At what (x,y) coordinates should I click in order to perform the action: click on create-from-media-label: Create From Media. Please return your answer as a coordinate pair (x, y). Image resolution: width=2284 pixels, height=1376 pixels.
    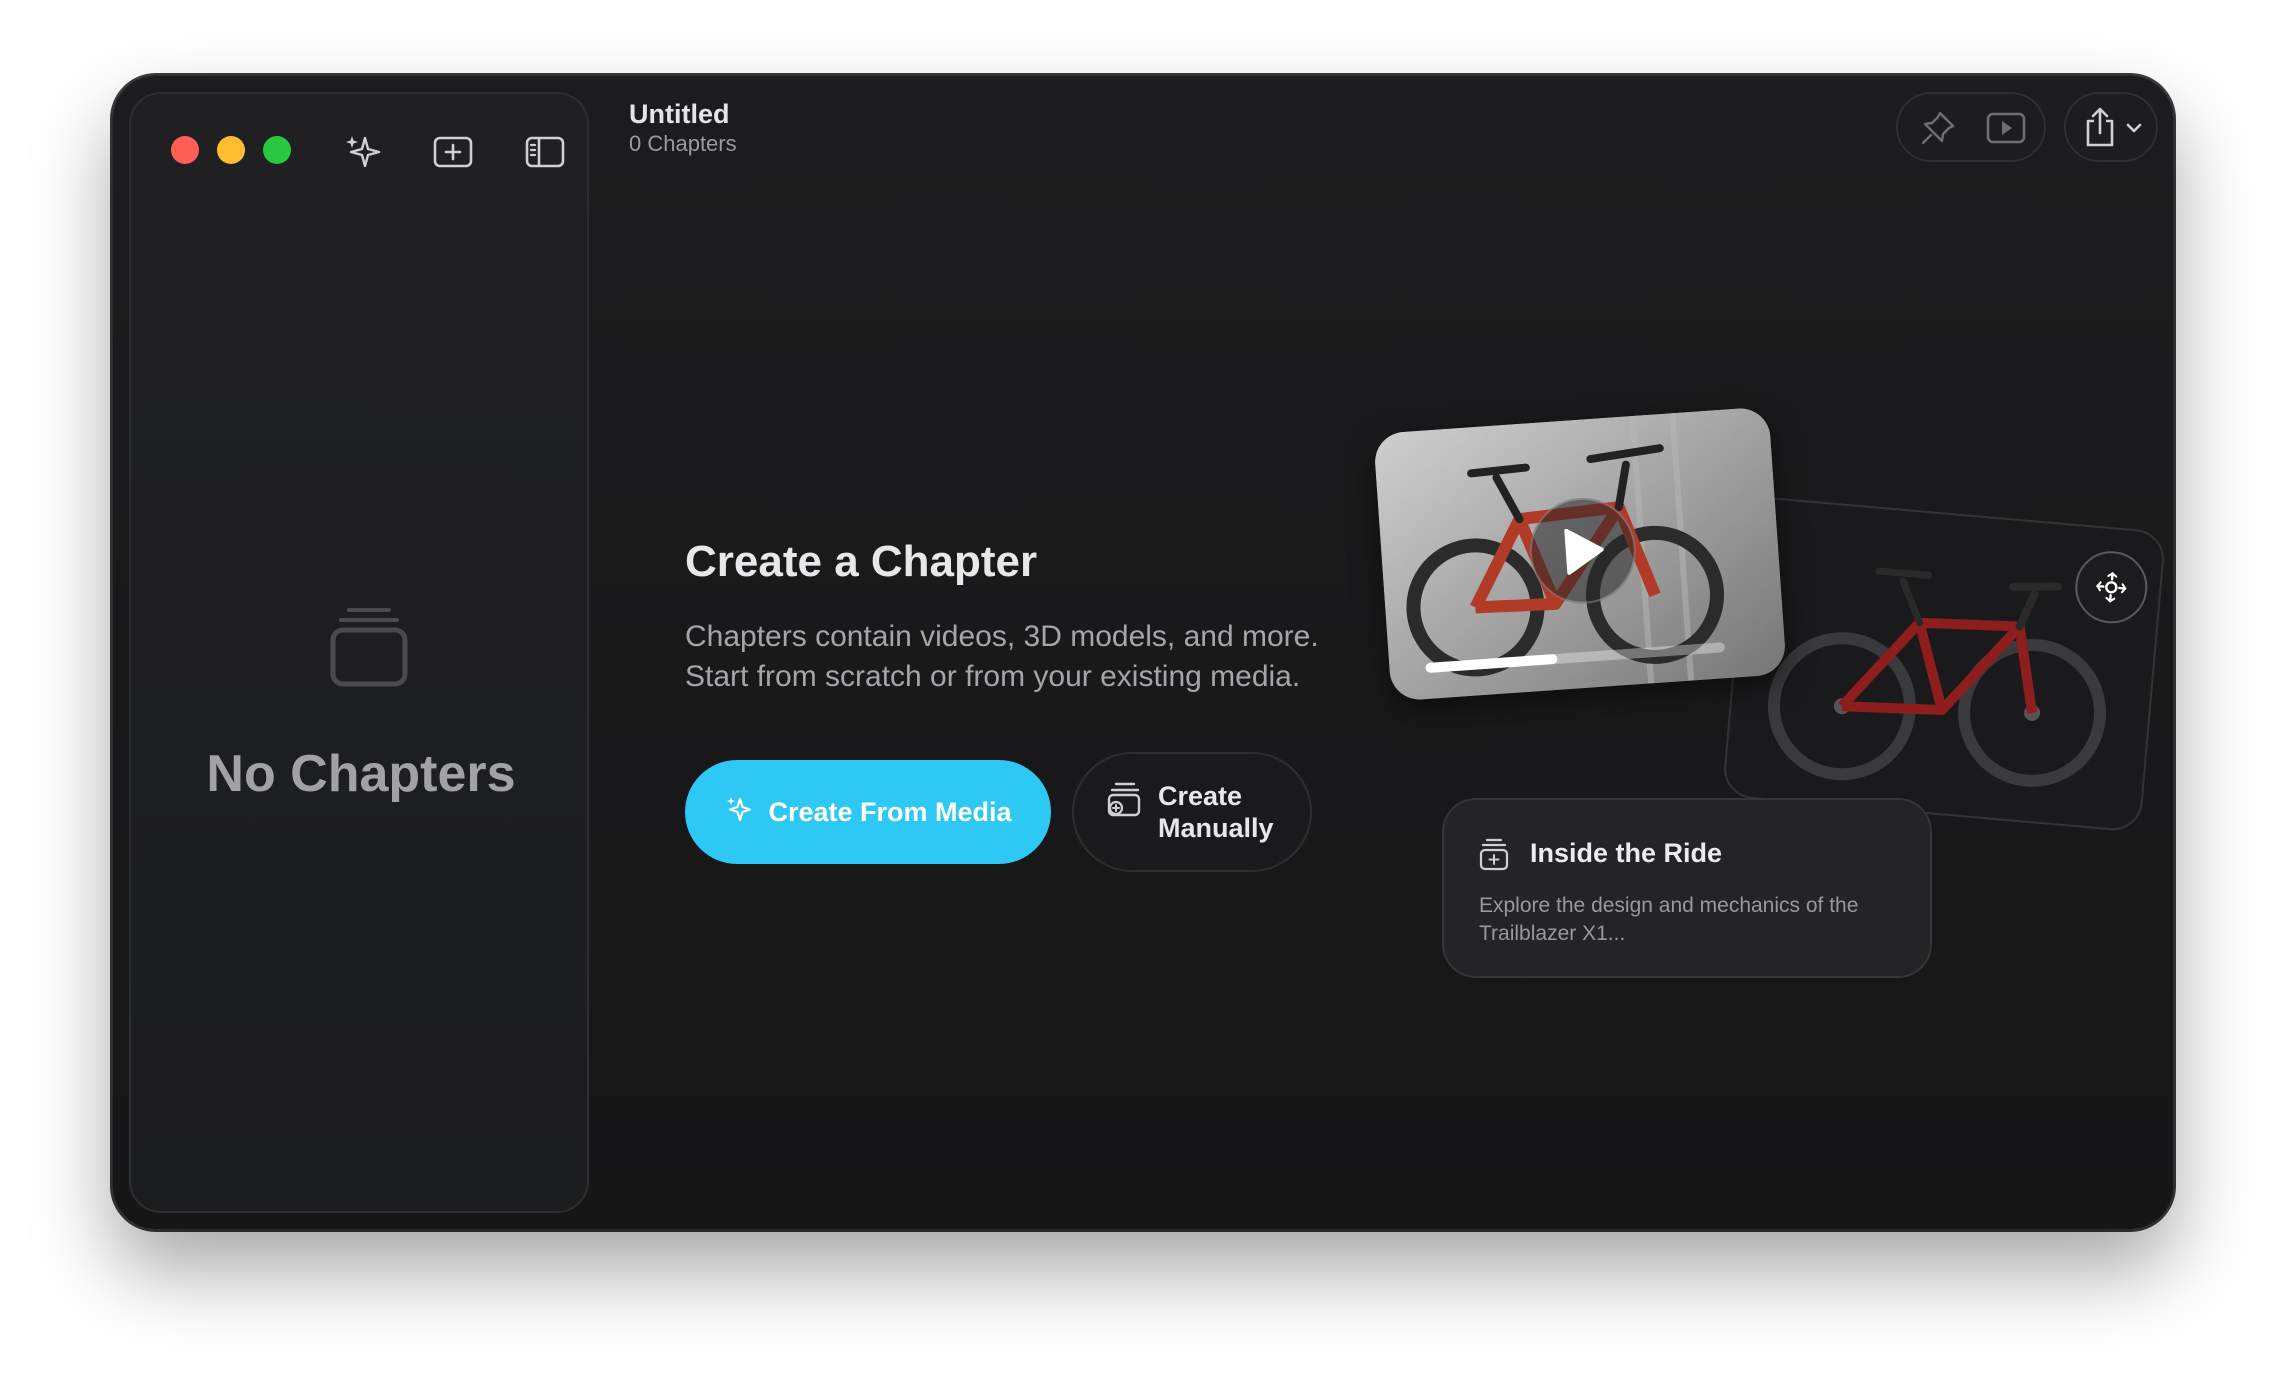
    Looking at the image, I should click on (890, 811).